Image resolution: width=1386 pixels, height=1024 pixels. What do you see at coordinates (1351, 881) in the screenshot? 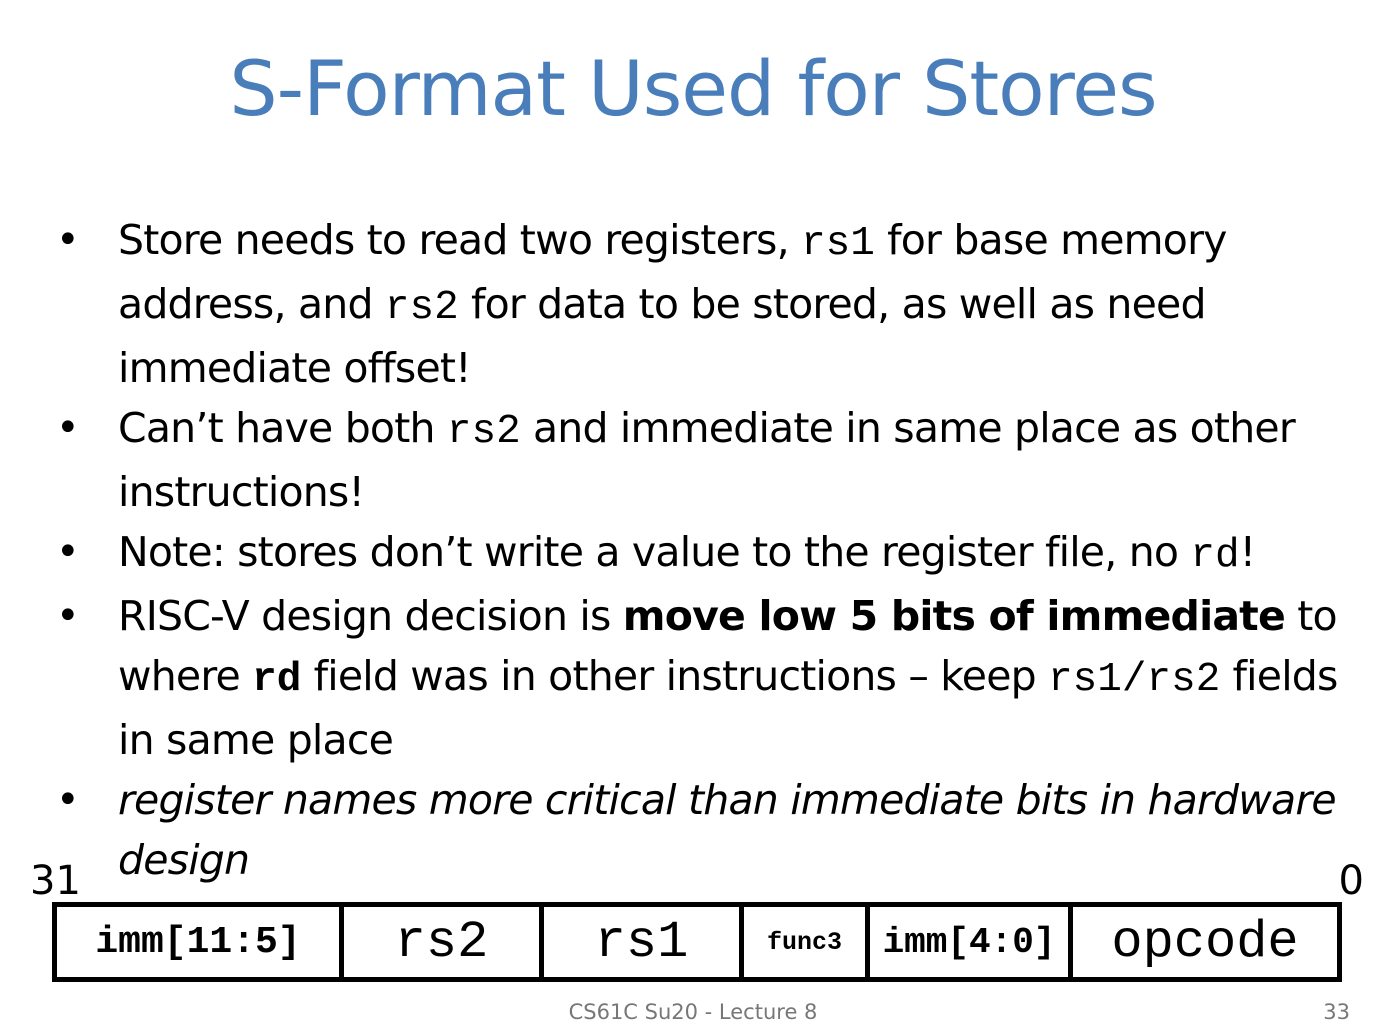
I see `bit-low-label: 0` at bounding box center [1351, 881].